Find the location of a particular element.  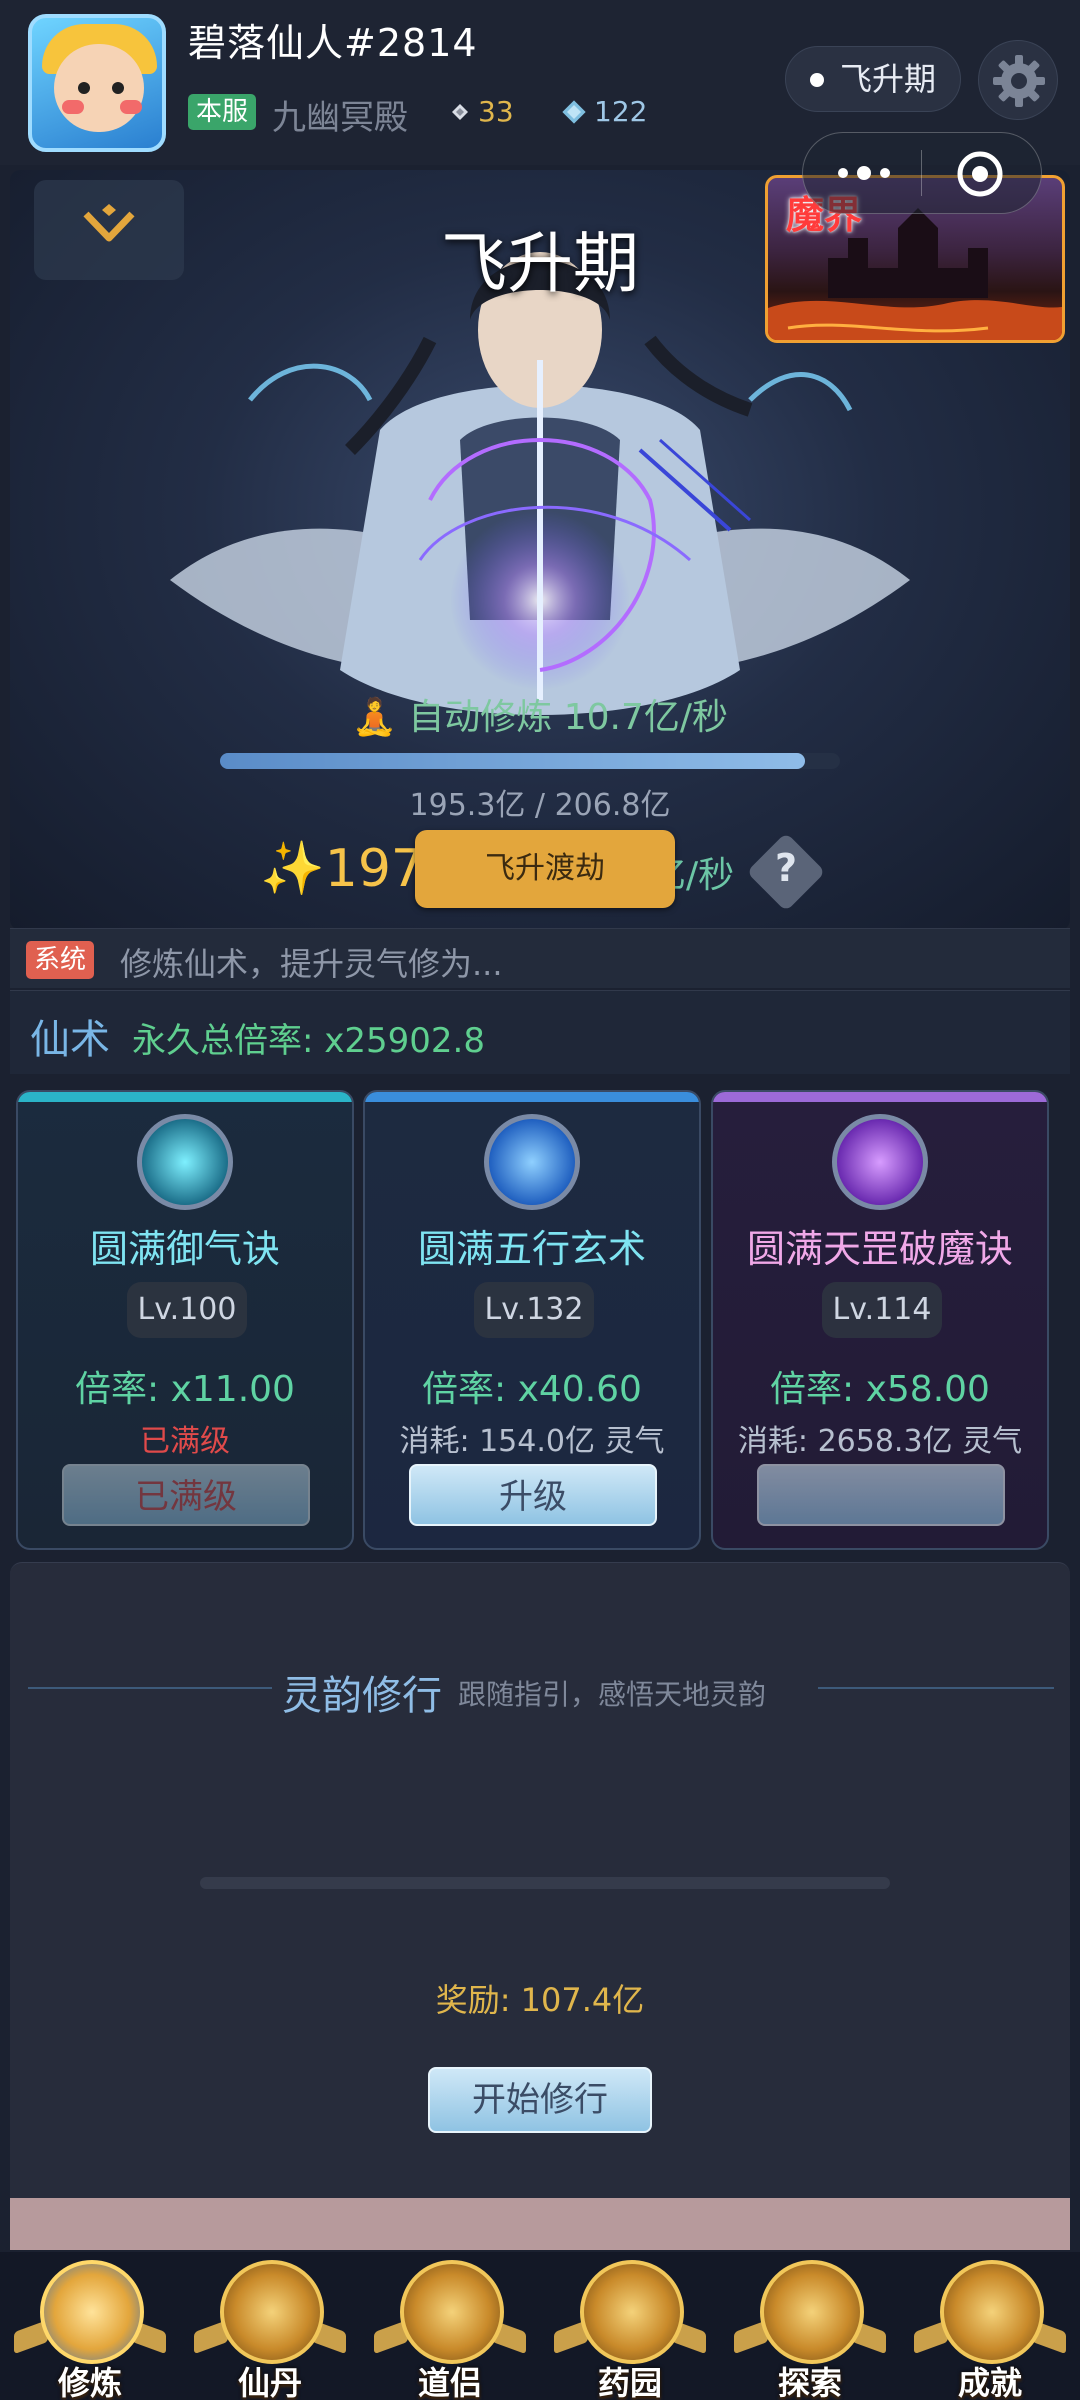

practice-title: 灵韵修行 is located at coordinates (362, 1696).